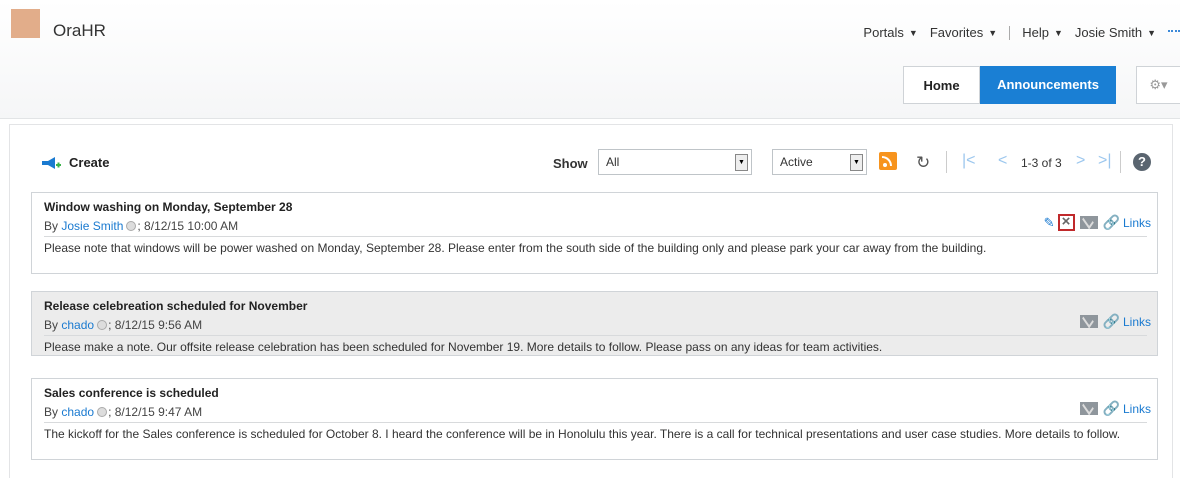  Describe the element at coordinates (1035, 32) in the screenshot. I see `help-label: Help` at that location.